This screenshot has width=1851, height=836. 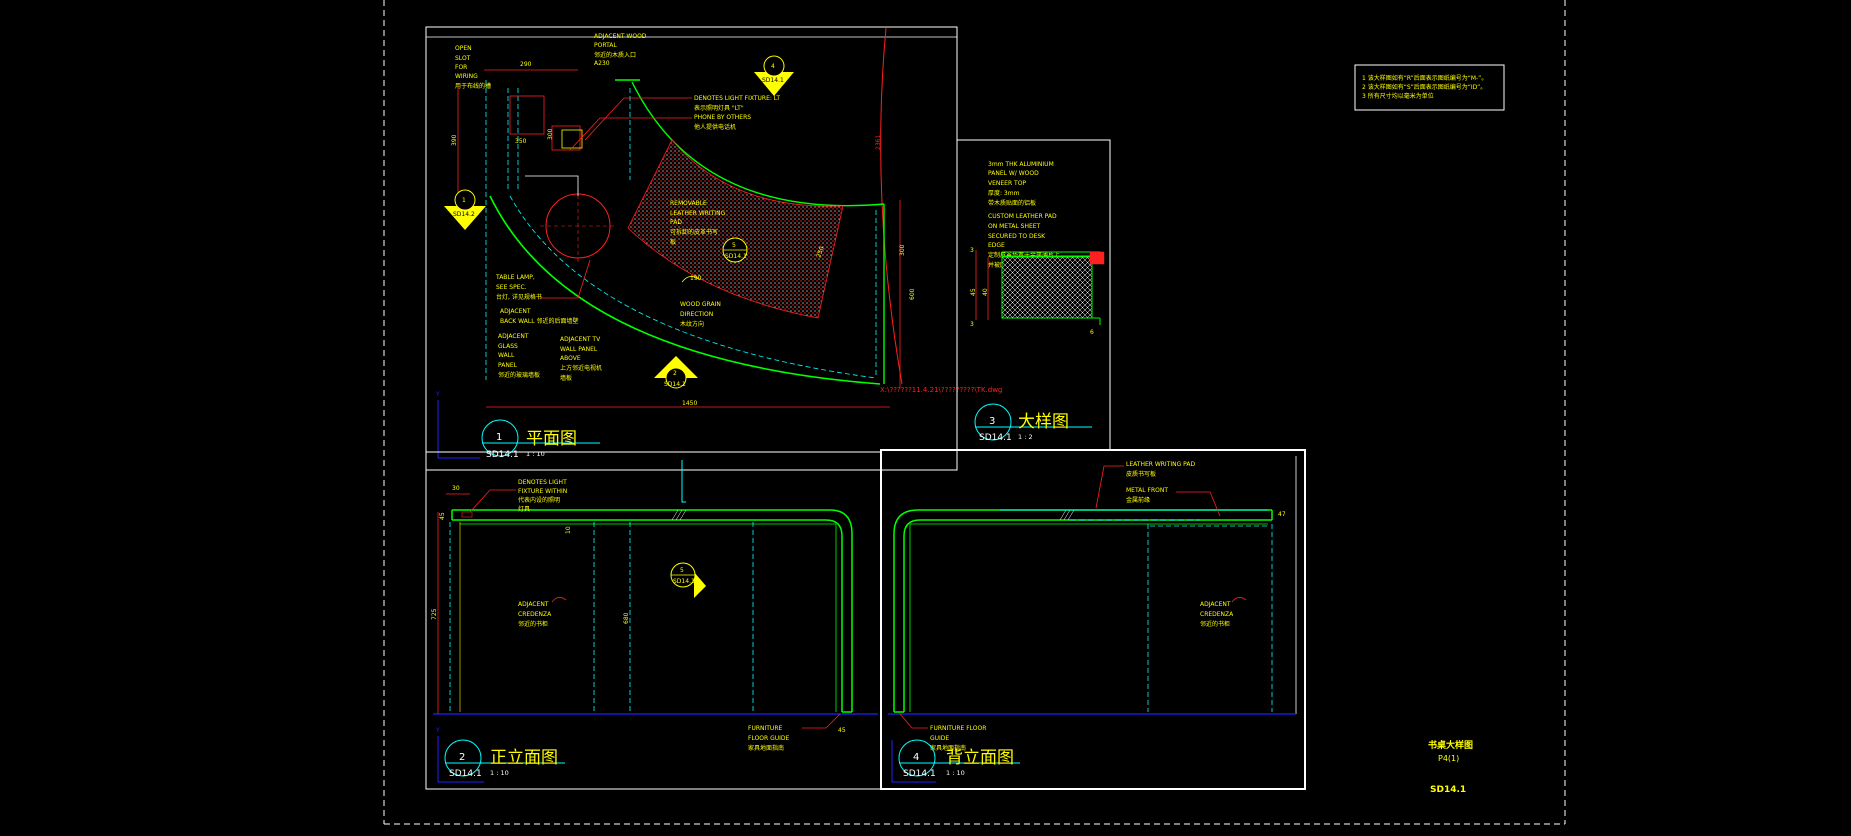 What do you see at coordinates (515, 277) in the screenshot?
I see `table-lamp-1: TABLE LAMP,` at bounding box center [515, 277].